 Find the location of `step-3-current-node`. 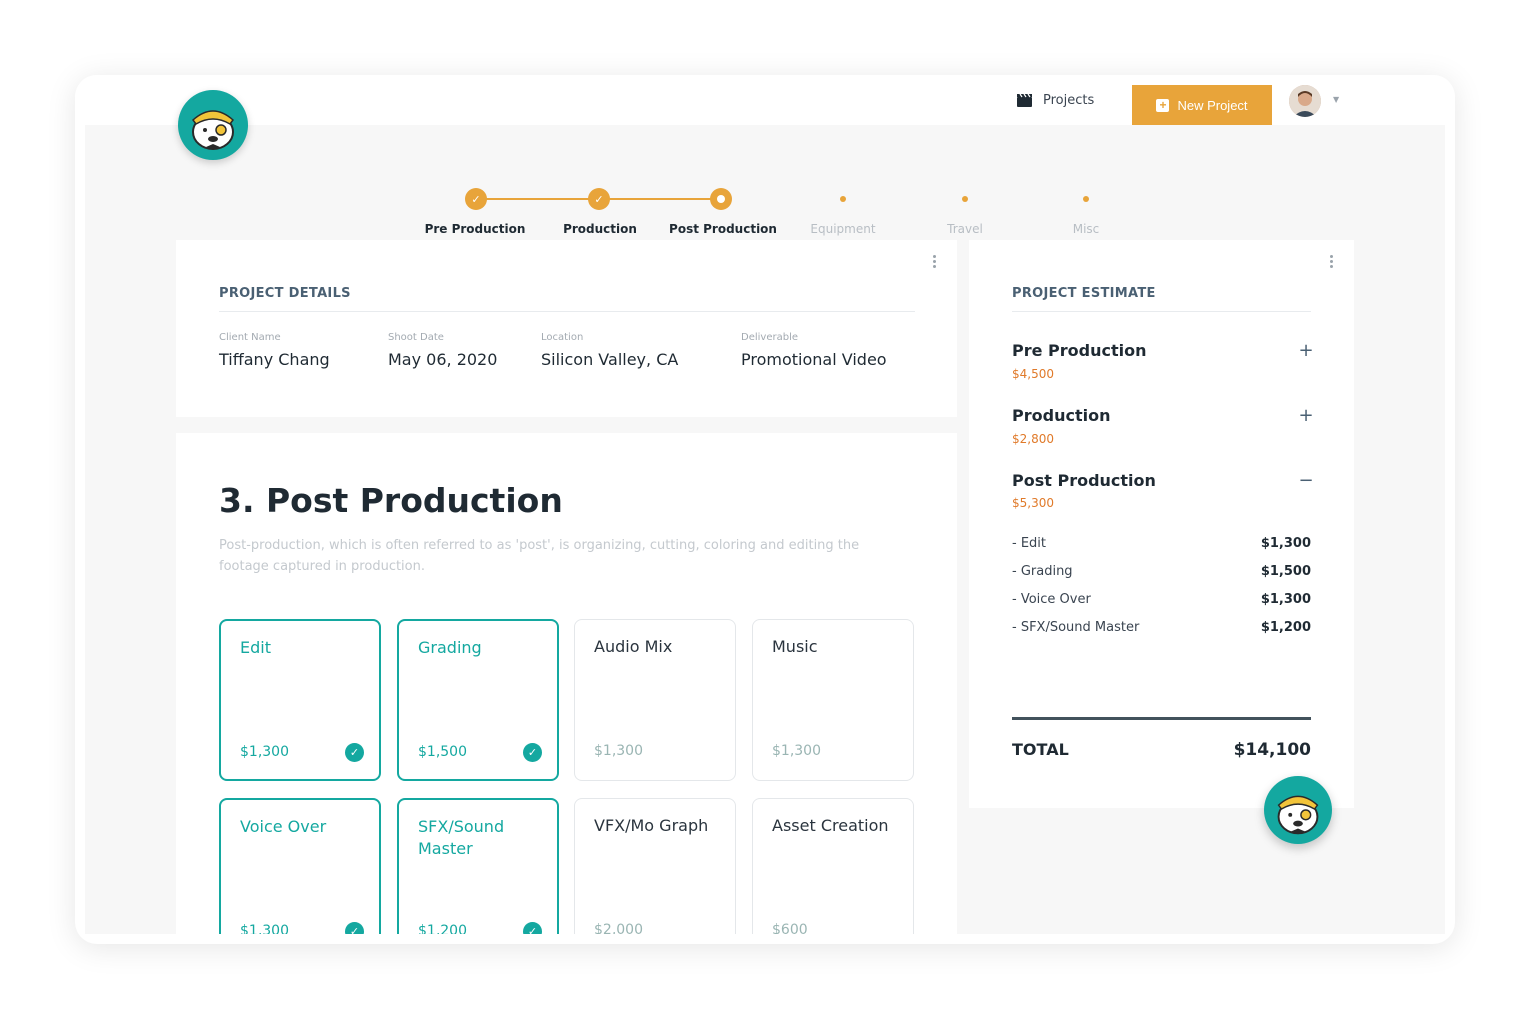

step-3-current-node is located at coordinates (721, 199).